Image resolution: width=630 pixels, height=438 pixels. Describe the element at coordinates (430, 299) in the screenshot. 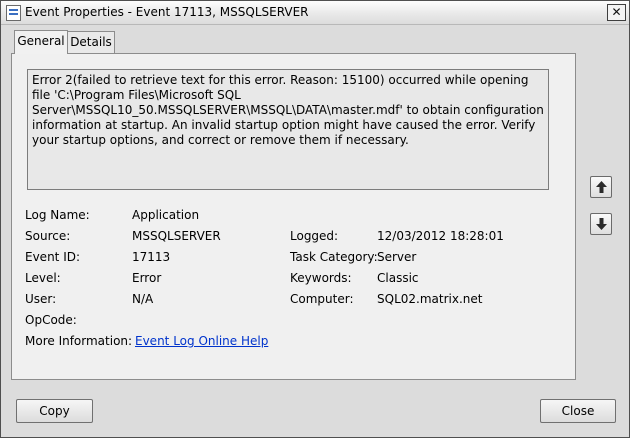

I see `computer-value: SQL02.matrix.net` at that location.